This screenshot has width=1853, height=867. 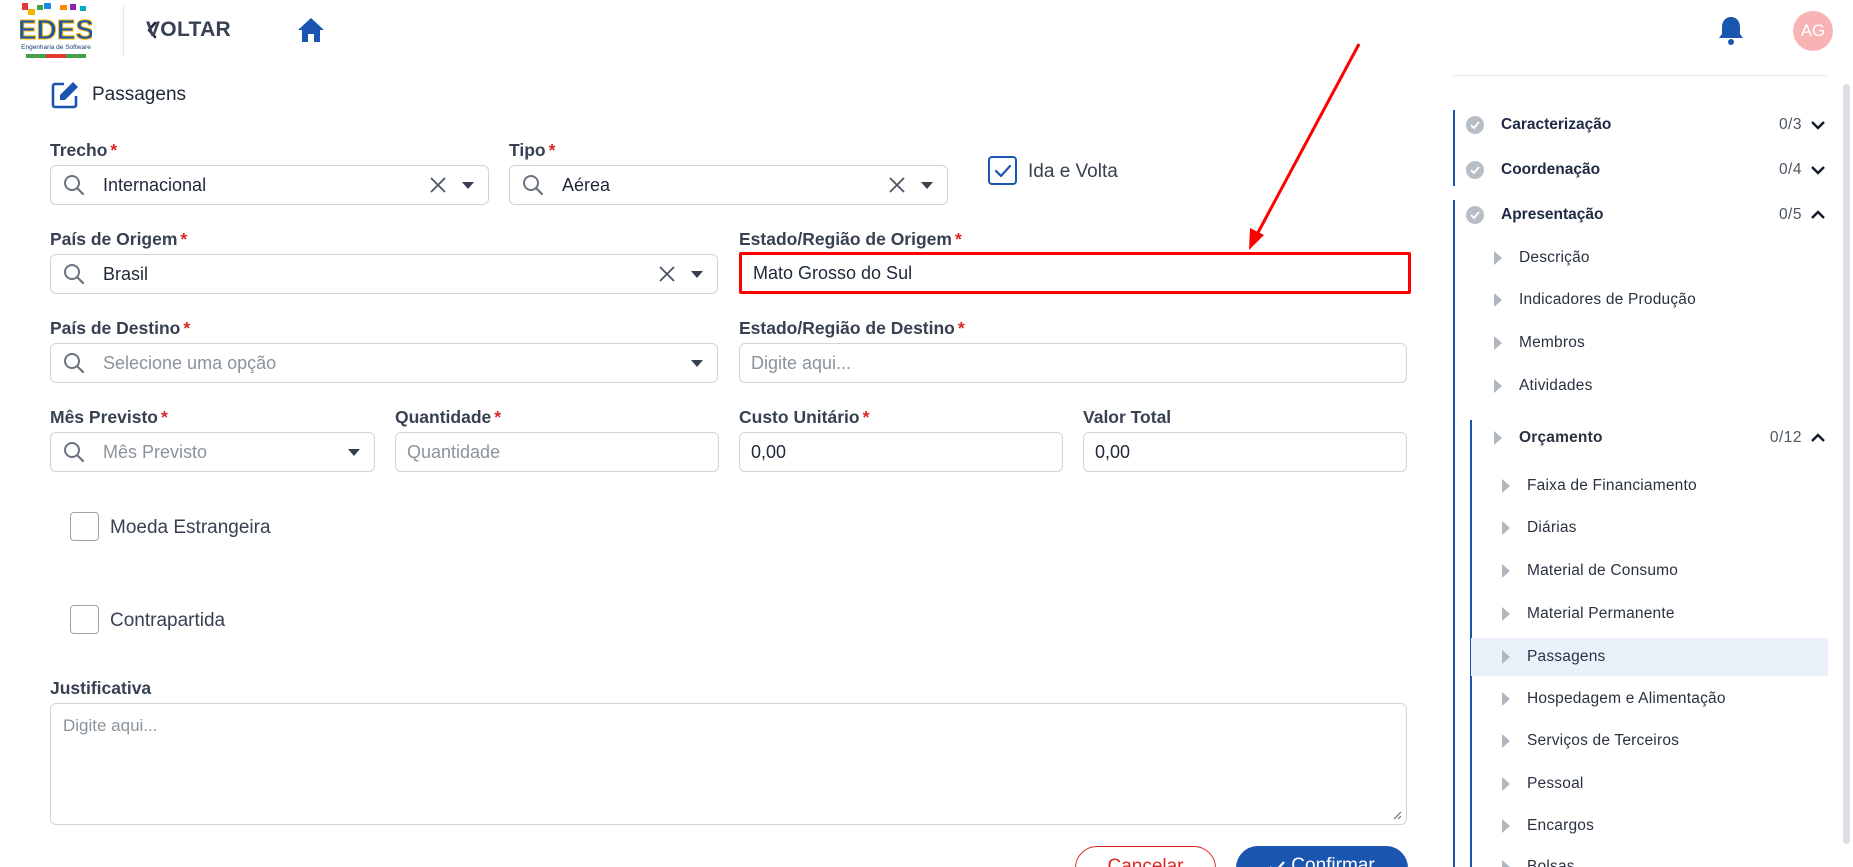 What do you see at coordinates (1542, 258) in the screenshot?
I see `sidebar-item-descricao: Descrição` at bounding box center [1542, 258].